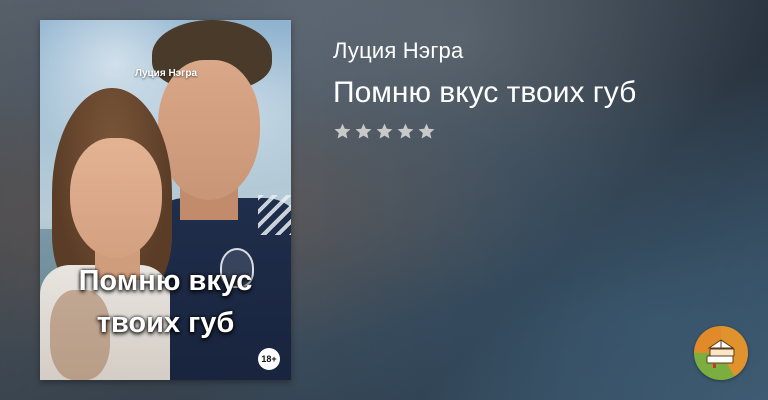  I want to click on book-stack-icon, so click(721, 353).